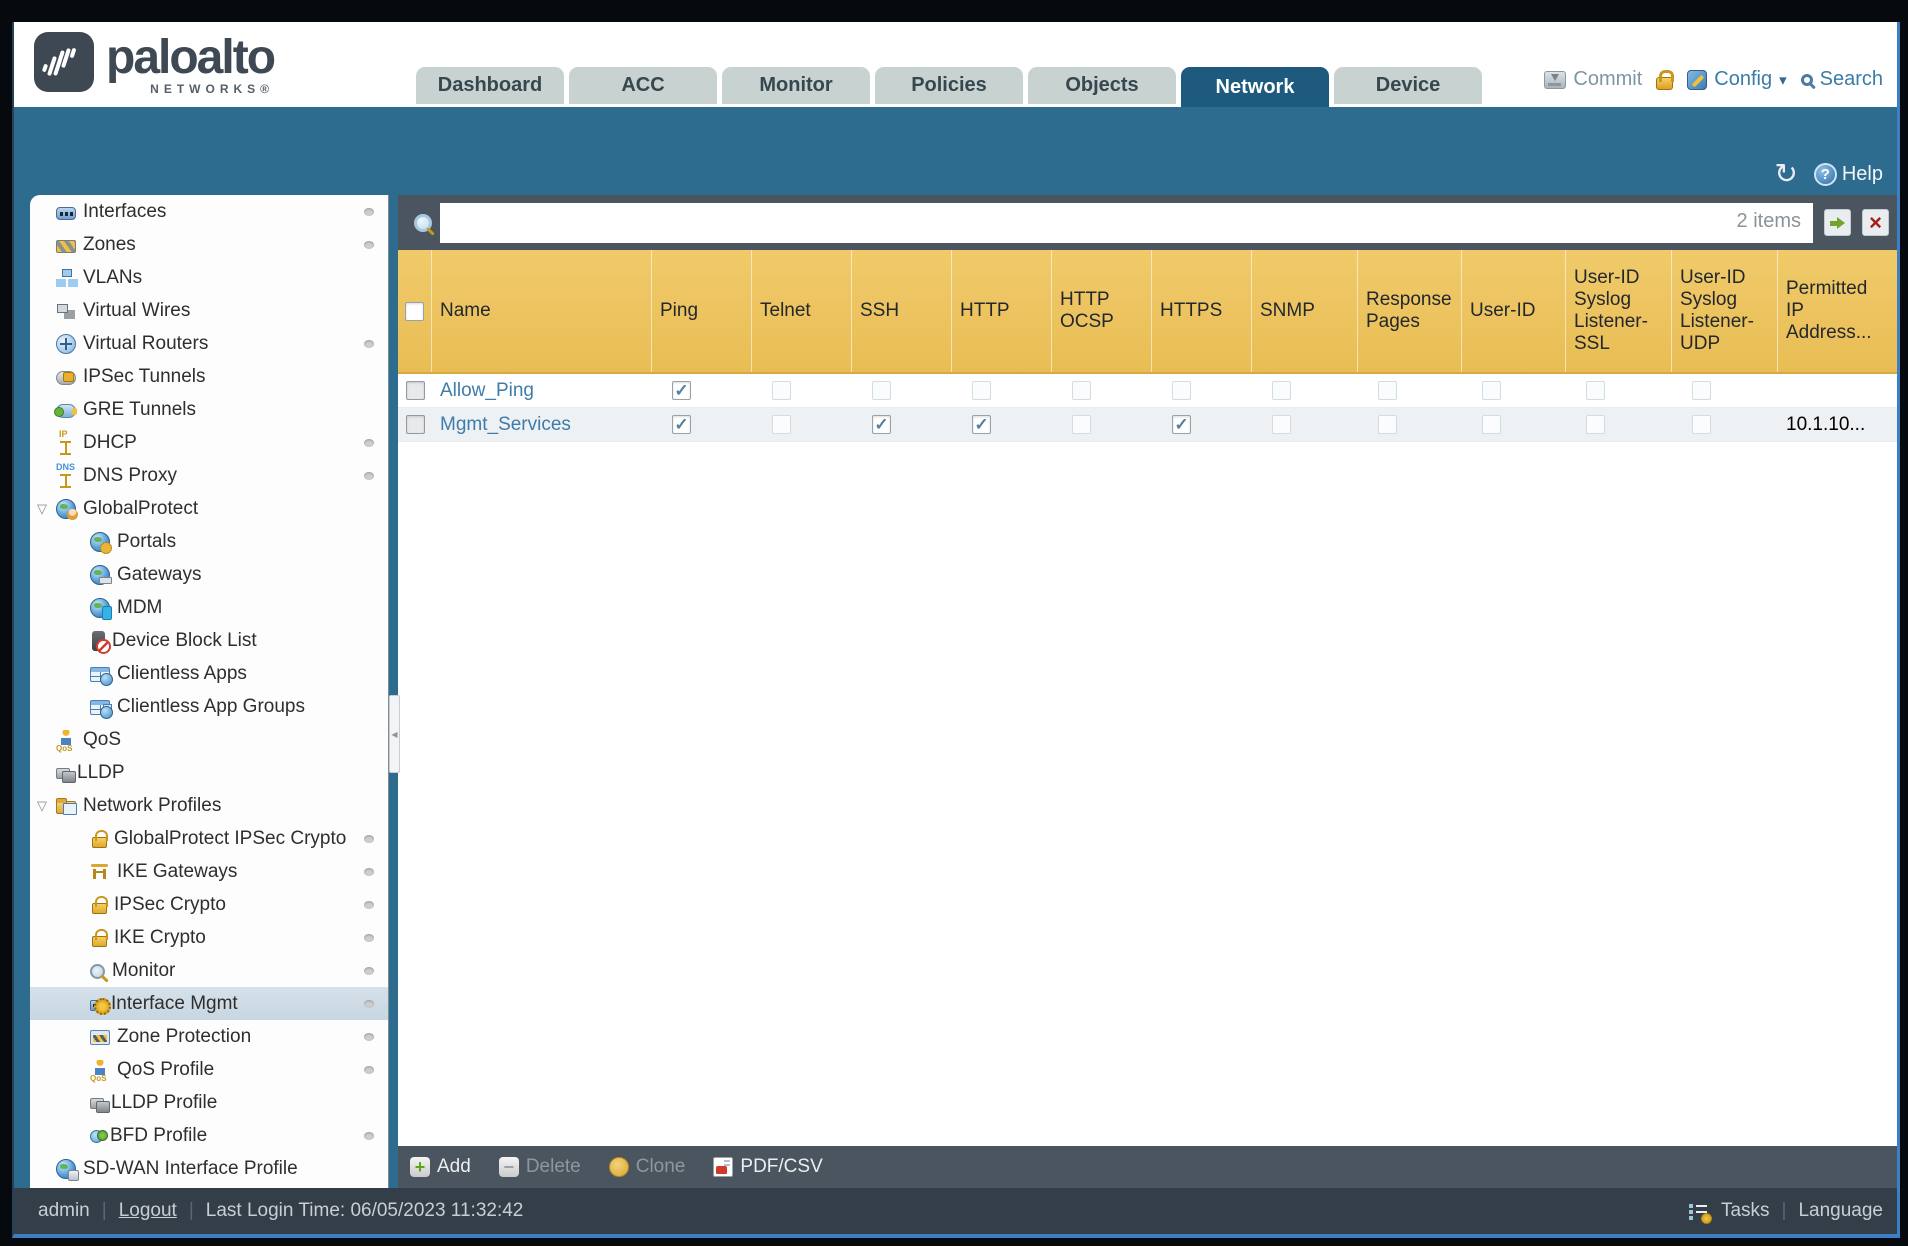 This screenshot has width=1908, height=1246. What do you see at coordinates (1002, 311) in the screenshot?
I see `column-header-http: HTTP` at bounding box center [1002, 311].